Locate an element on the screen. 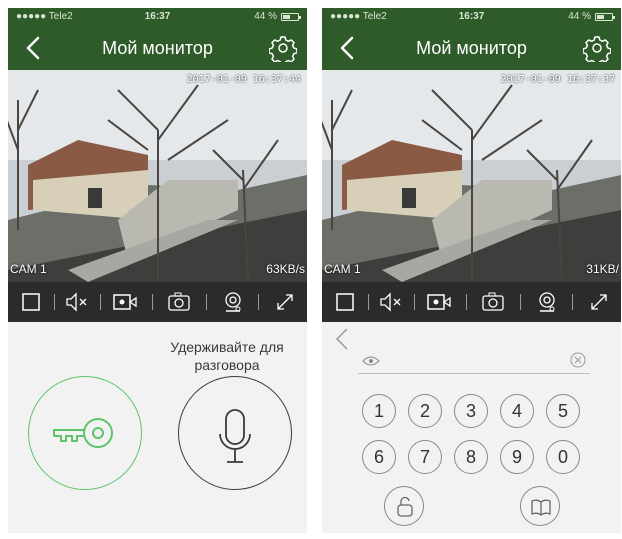 Image resolution: width=622 pixels, height=539 pixels. keypad-back-button is located at coordinates (342, 339).